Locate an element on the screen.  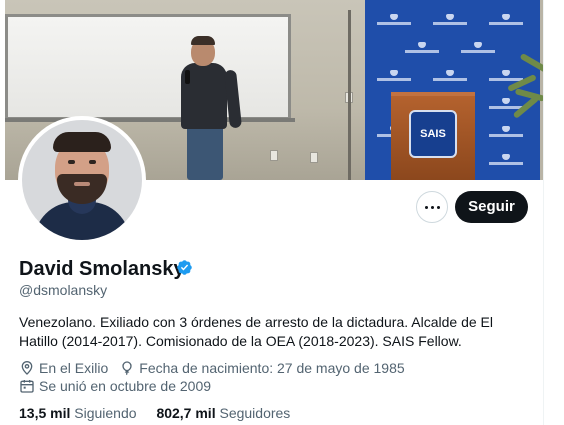
banner-microphone is located at coordinates (187, 77).